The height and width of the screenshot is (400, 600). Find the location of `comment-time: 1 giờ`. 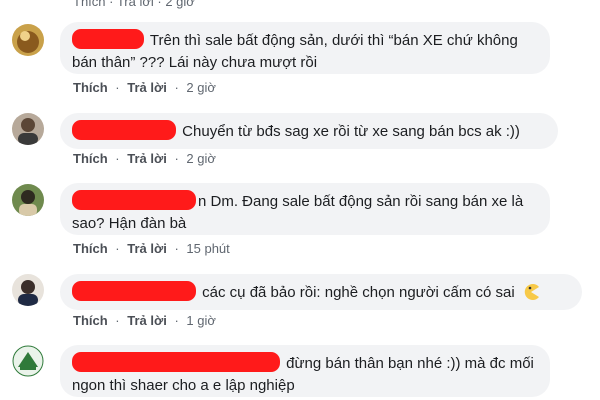

comment-time: 1 giờ is located at coordinates (201, 320).